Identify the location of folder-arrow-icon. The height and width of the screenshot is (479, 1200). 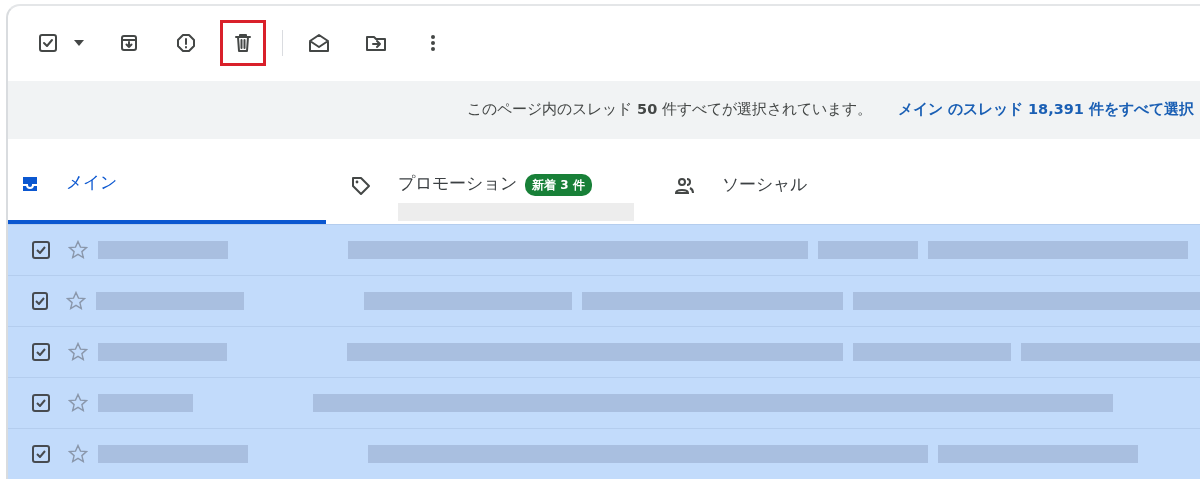
(376, 43).